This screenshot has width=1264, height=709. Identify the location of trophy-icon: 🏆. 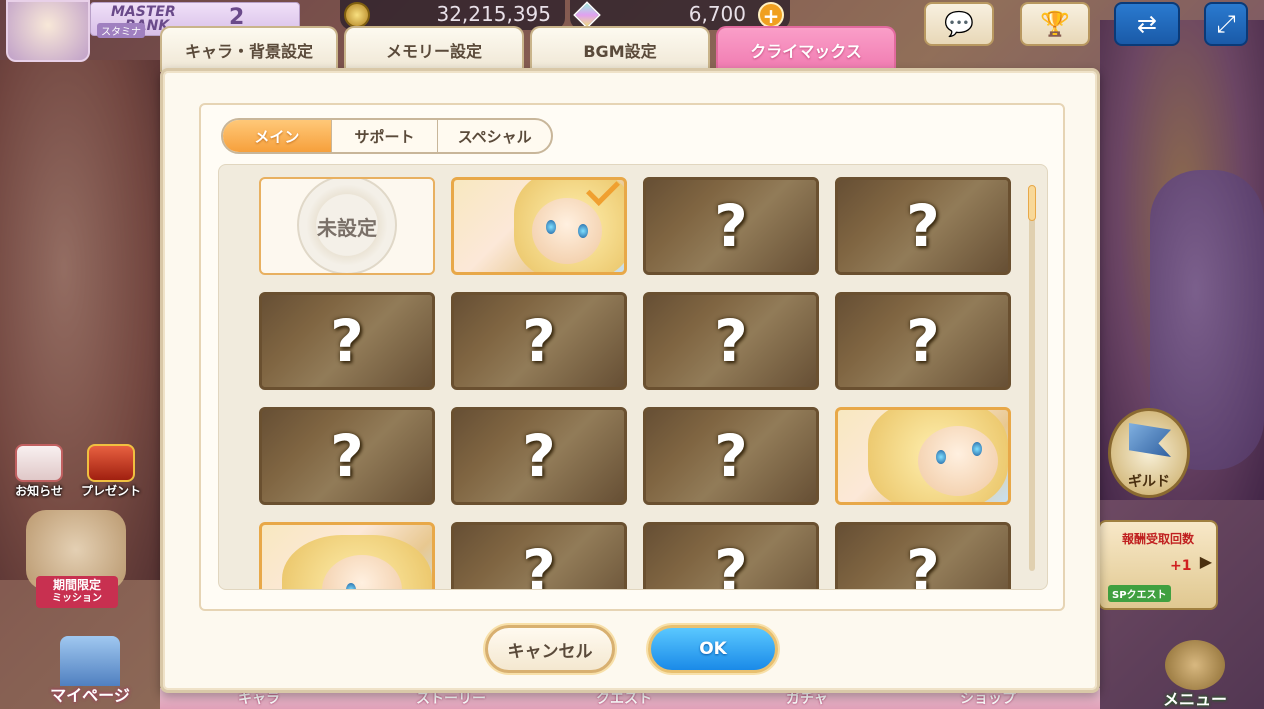
(1055, 24).